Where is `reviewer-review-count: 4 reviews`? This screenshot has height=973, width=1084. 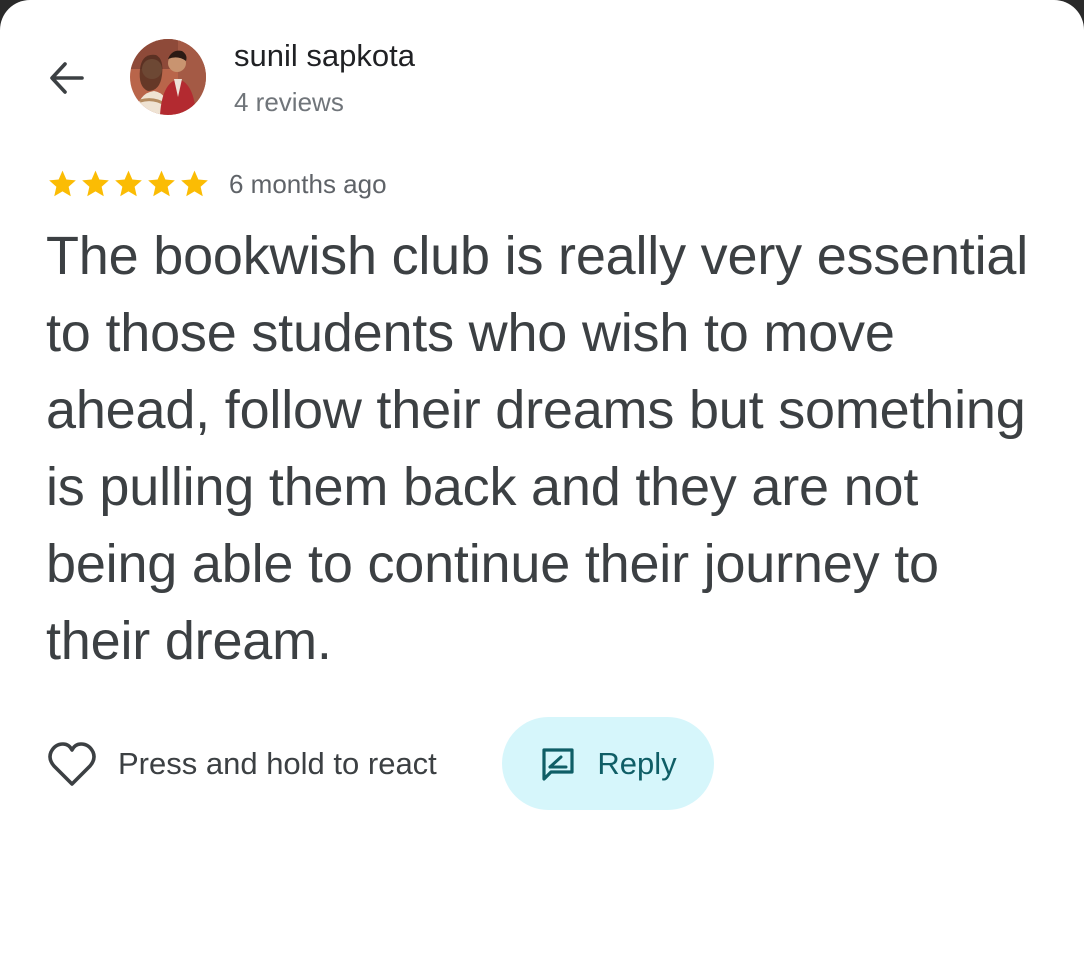
reviewer-review-count: 4 reviews is located at coordinates (289, 102).